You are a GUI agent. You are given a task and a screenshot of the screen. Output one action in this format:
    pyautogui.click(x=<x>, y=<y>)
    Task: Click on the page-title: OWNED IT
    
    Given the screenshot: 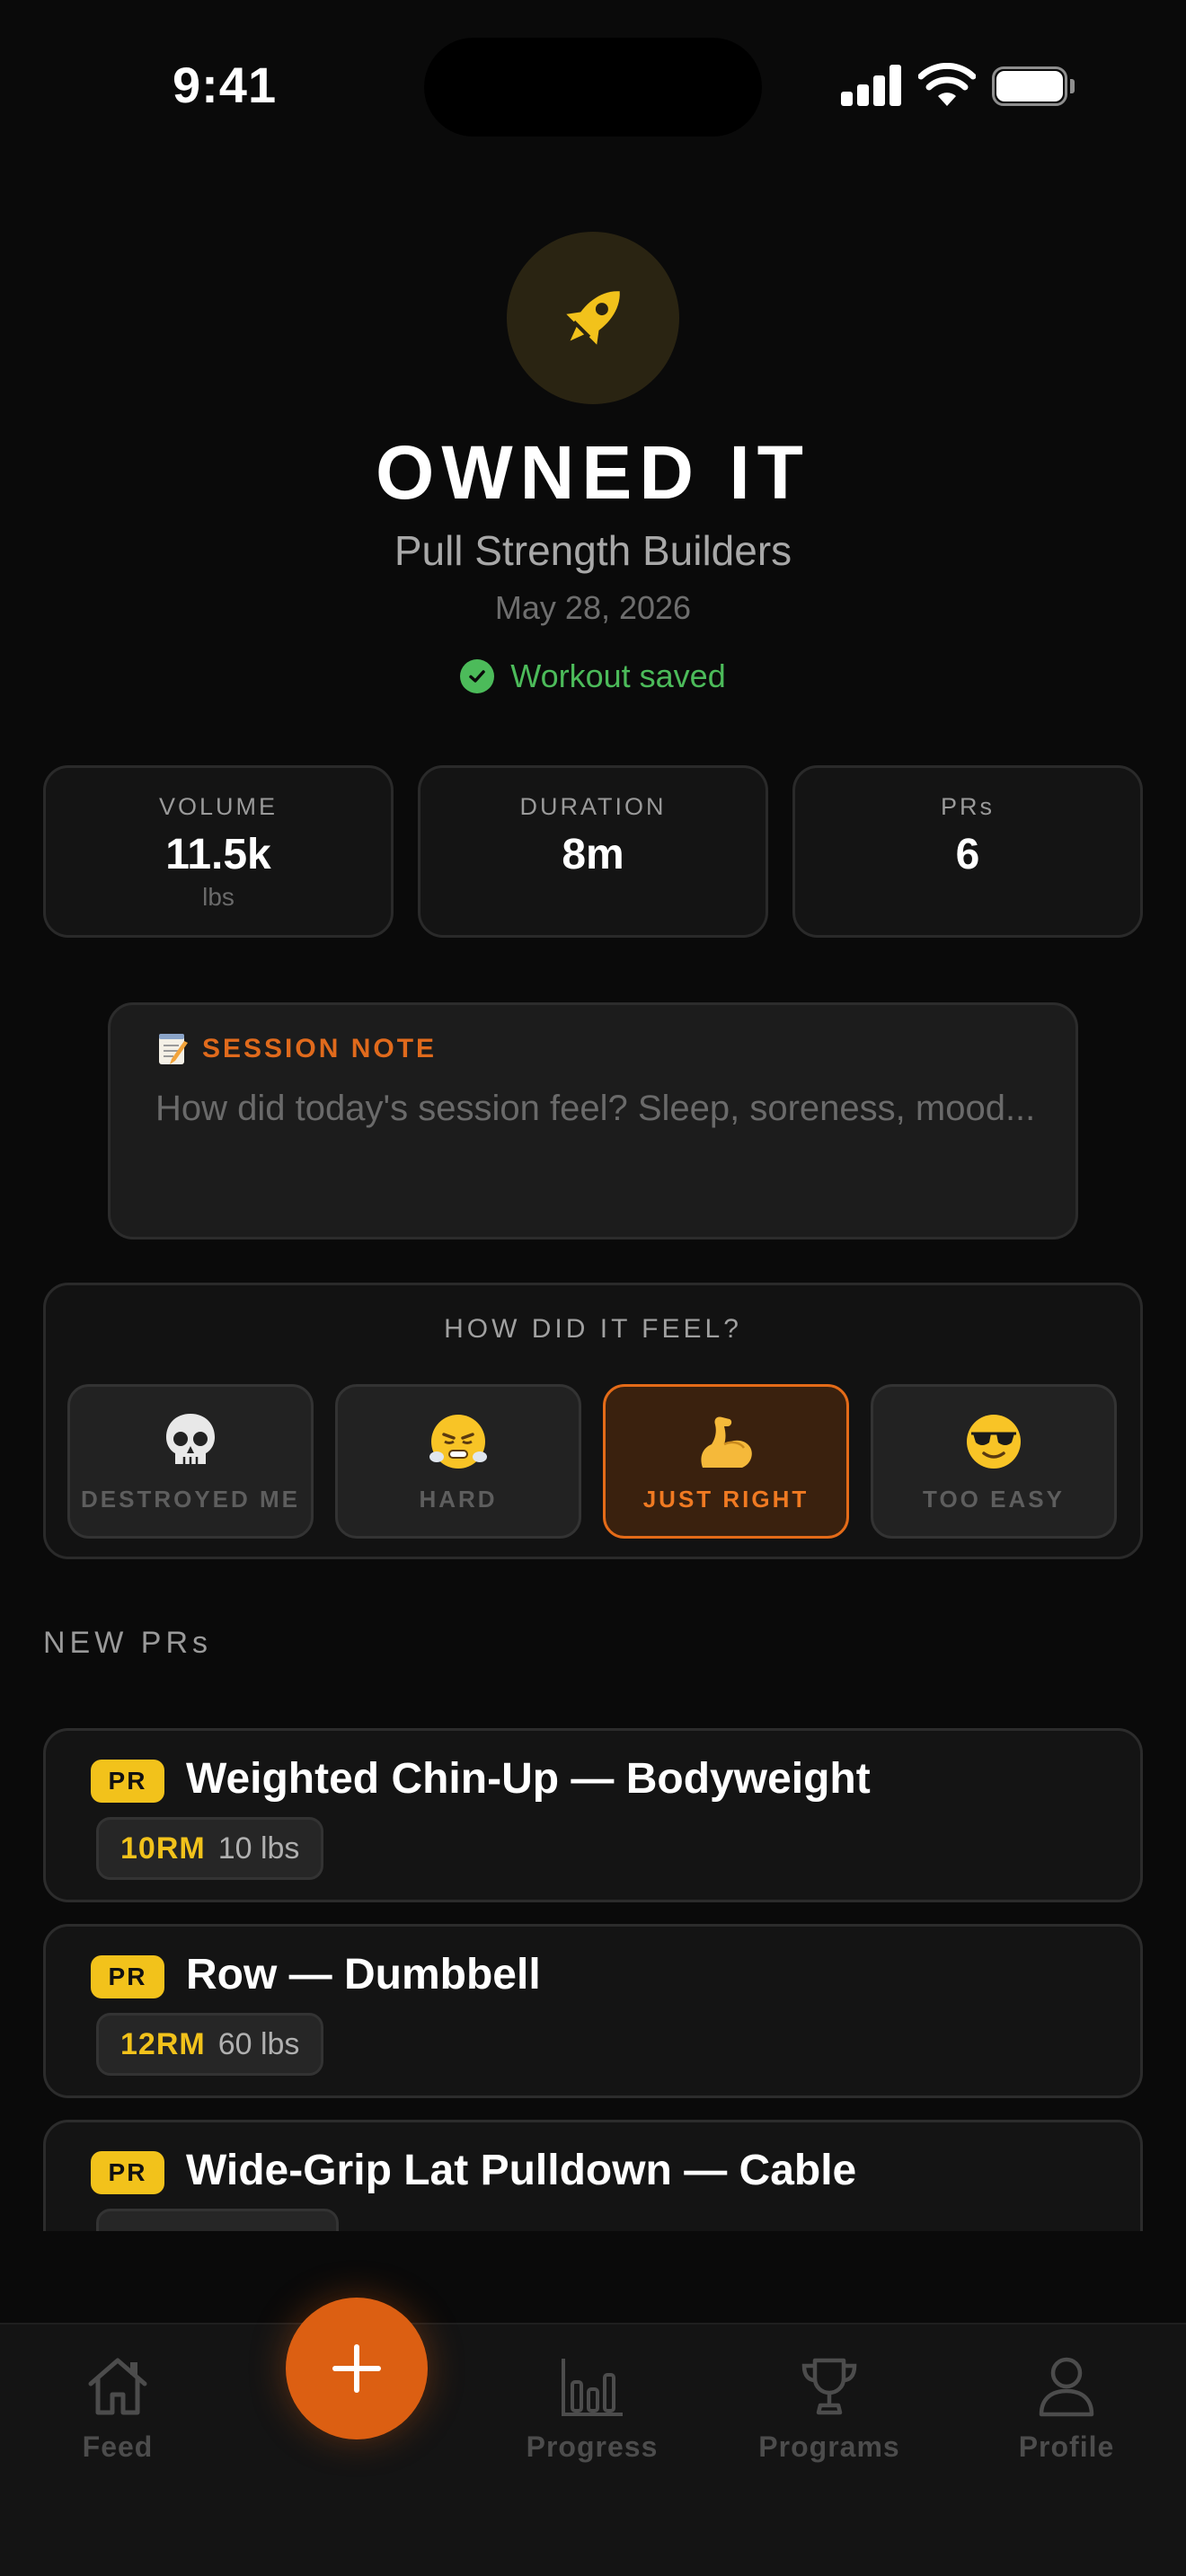 What is the action you would take?
    pyautogui.click(x=593, y=472)
    